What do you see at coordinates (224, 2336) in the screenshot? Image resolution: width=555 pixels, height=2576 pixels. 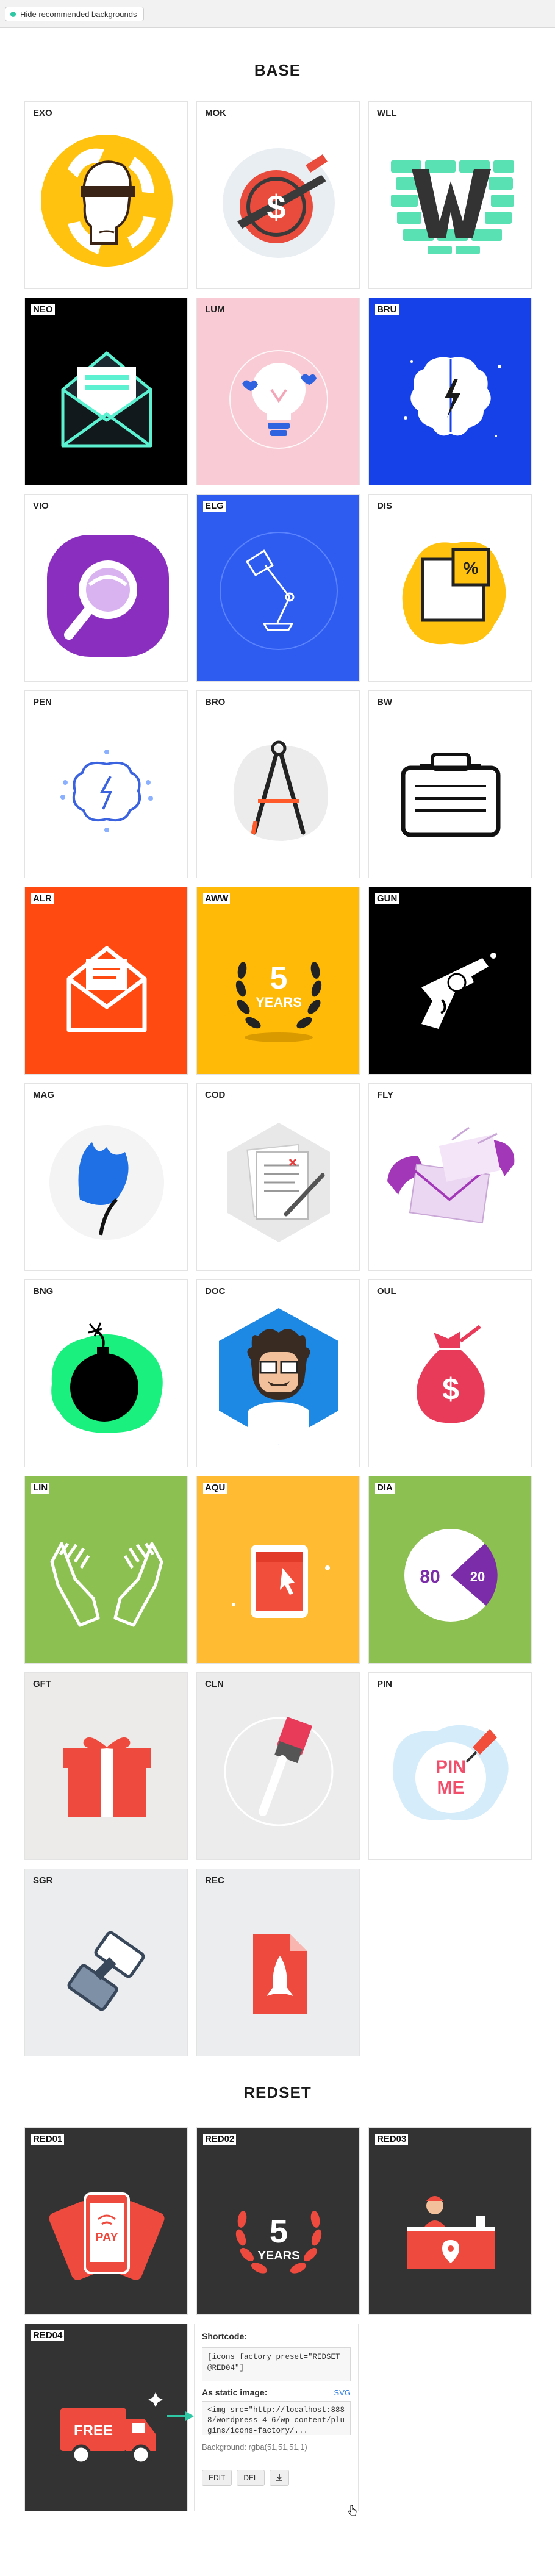 I see `shortcode-heading: Shortcode:` at bounding box center [224, 2336].